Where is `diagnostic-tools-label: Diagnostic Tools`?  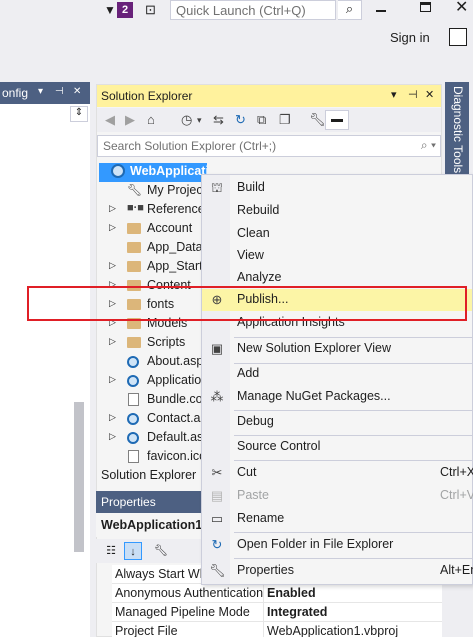
diagnostic-tools-label: Diagnostic Tools is located at coordinates (458, 130).